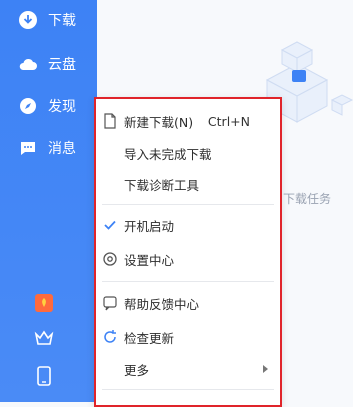  Describe the element at coordinates (162, 185) in the screenshot. I see `menu-item-label: 下载诊断工具` at that location.